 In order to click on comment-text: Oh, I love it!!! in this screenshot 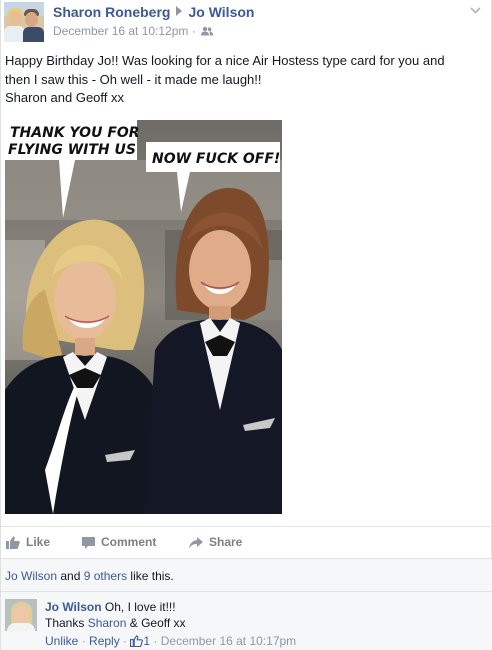, I will do `click(138, 607)`.